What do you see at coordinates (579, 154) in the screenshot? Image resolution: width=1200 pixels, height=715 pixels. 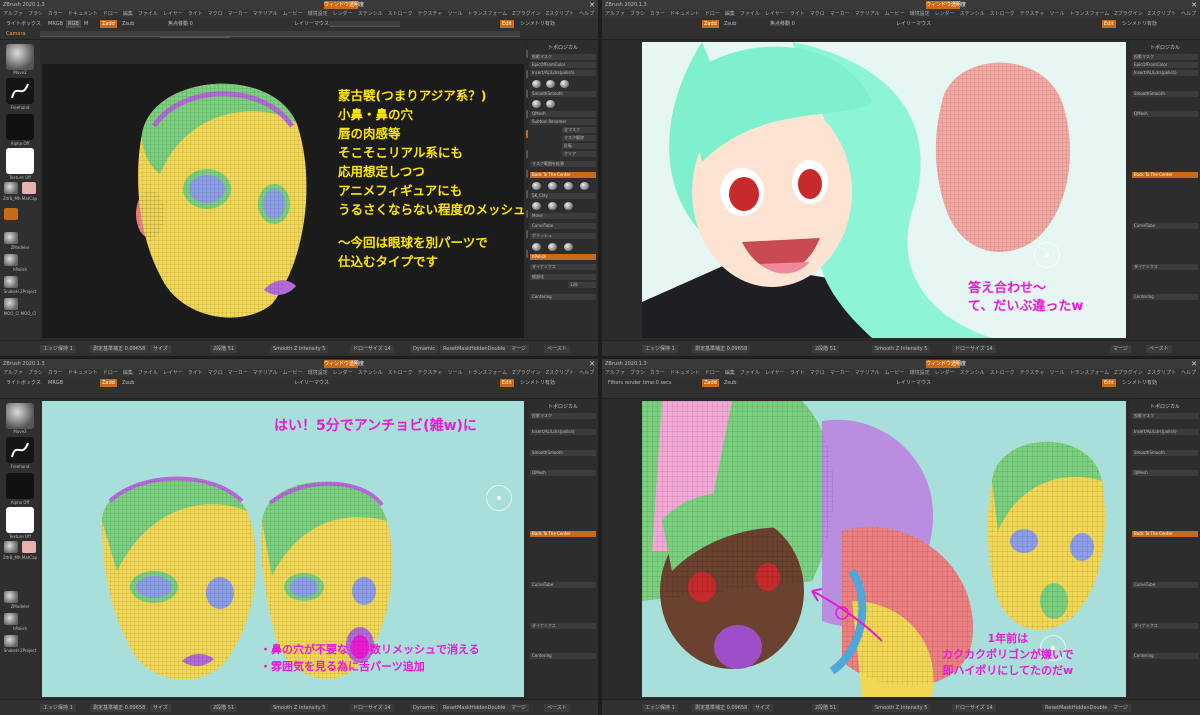 I see `clear-button: クリア` at bounding box center [579, 154].